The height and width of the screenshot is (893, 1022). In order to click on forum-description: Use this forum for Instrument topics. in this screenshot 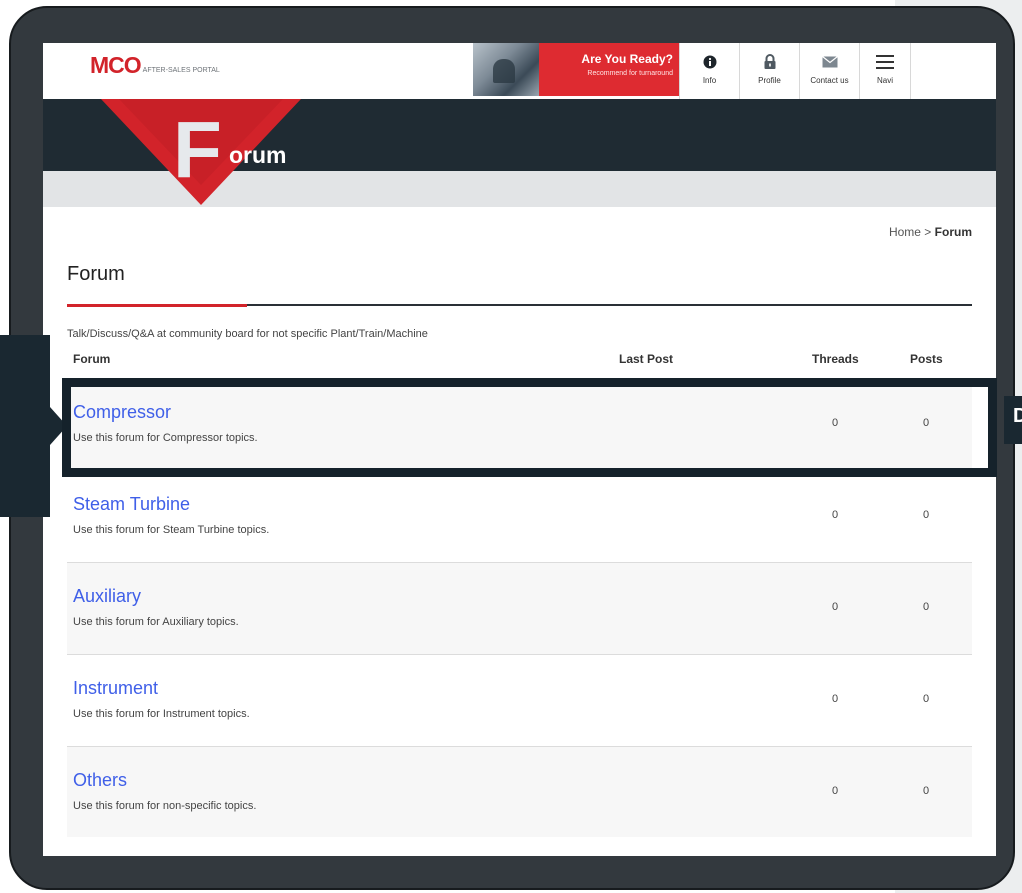, I will do `click(161, 714)`.